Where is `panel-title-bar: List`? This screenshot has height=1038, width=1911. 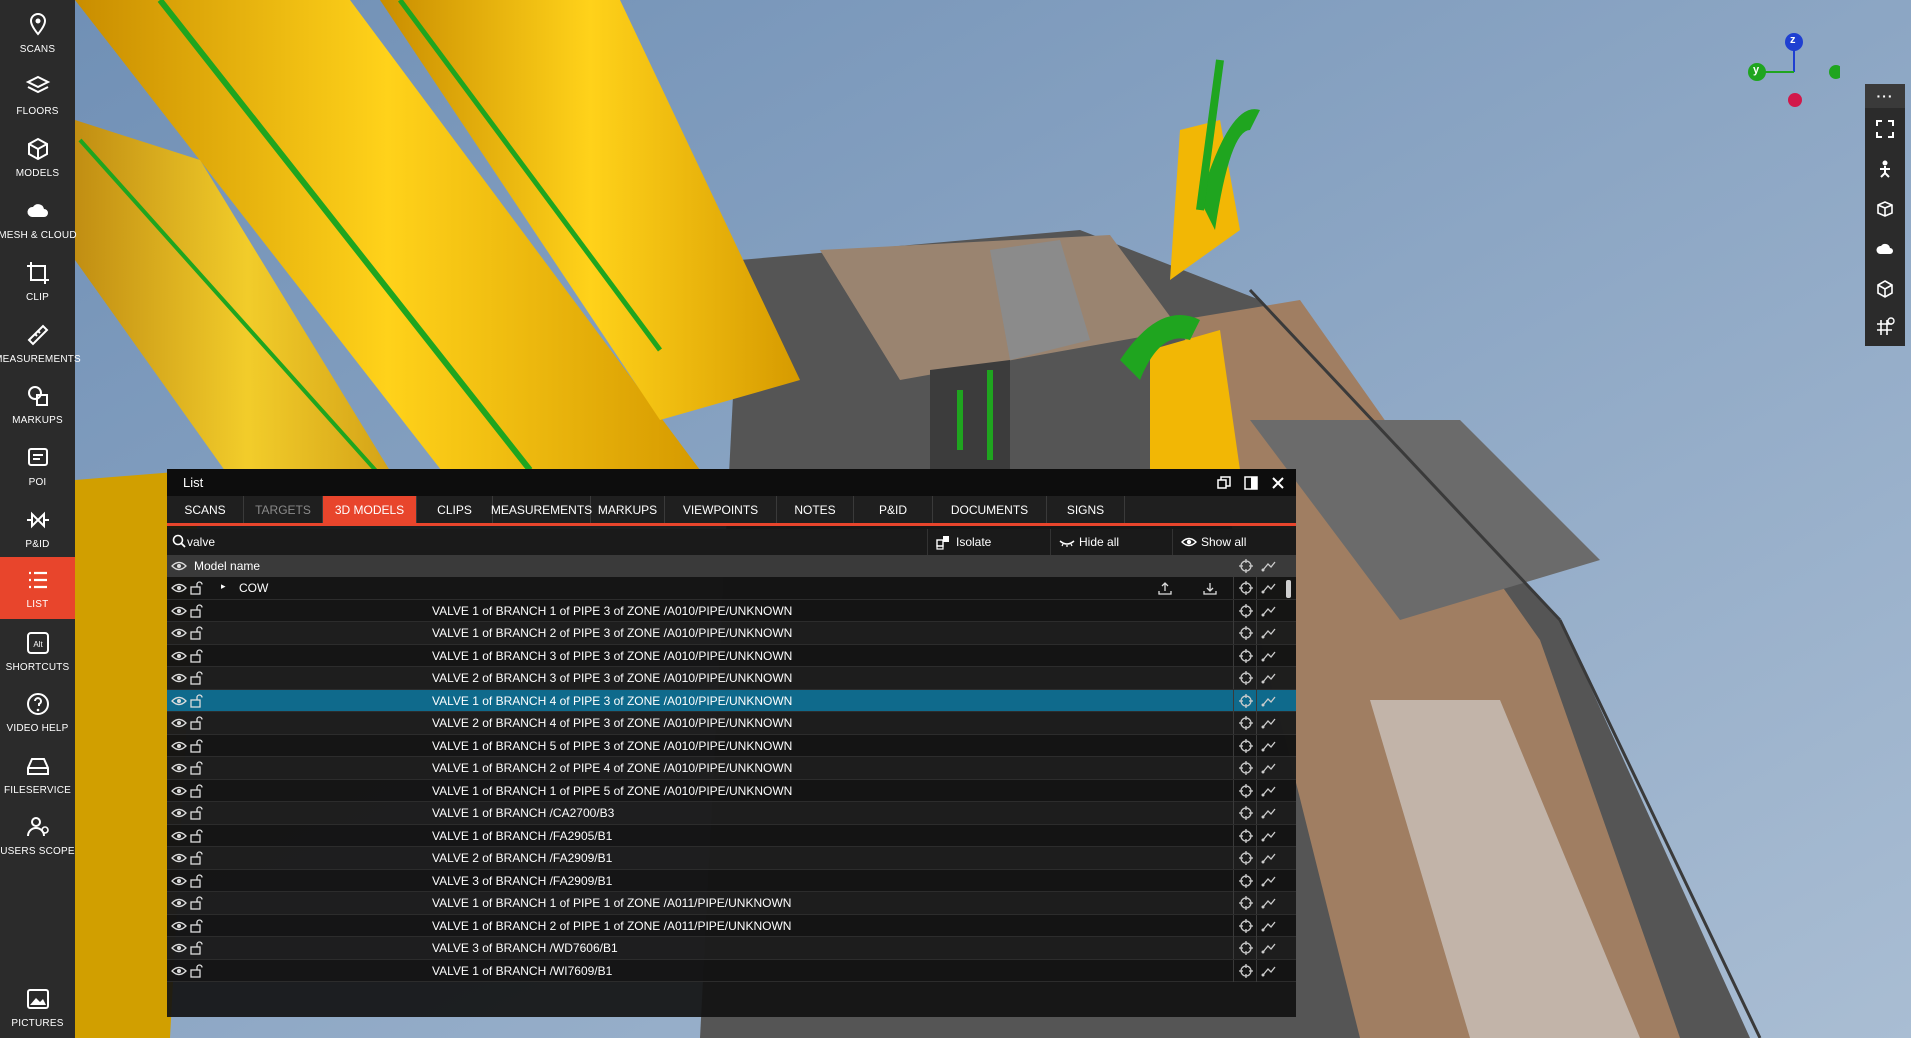
panel-title-bar: List is located at coordinates (731, 482).